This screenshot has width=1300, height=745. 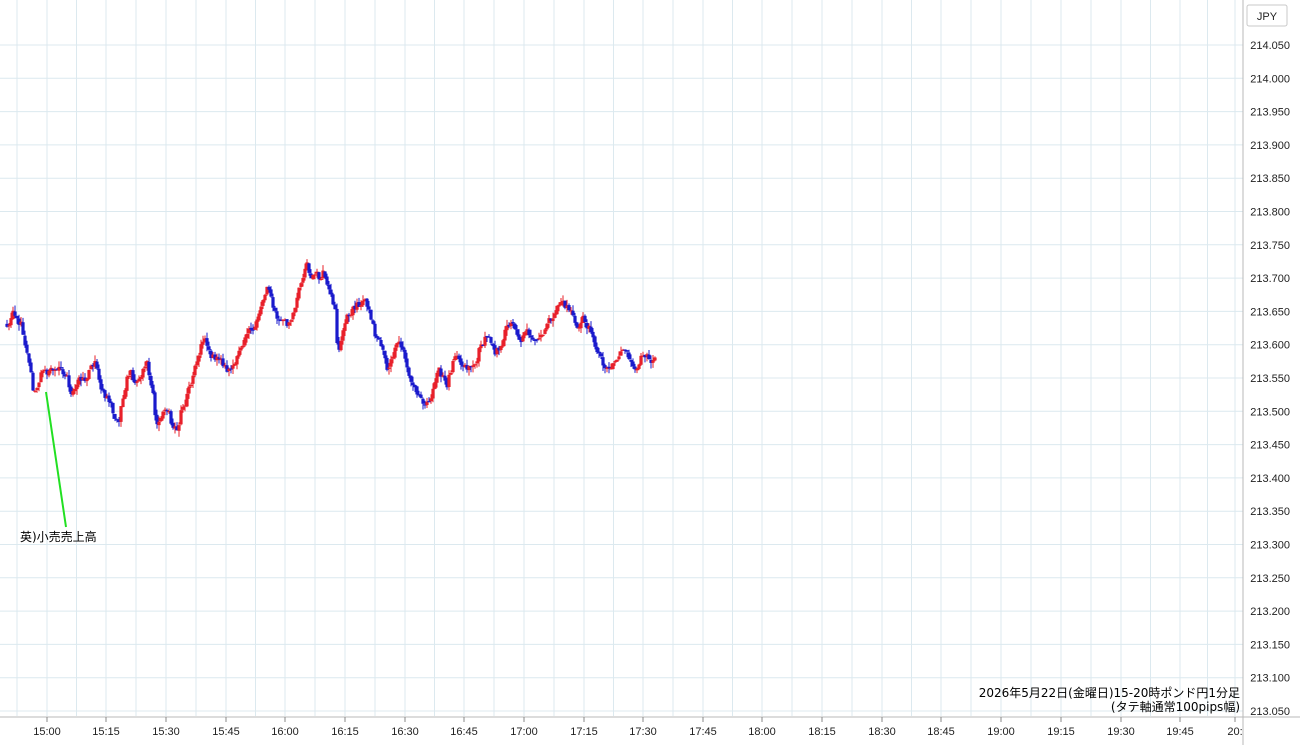 I want to click on price-tick-label: 213.950, so click(x=1270, y=113).